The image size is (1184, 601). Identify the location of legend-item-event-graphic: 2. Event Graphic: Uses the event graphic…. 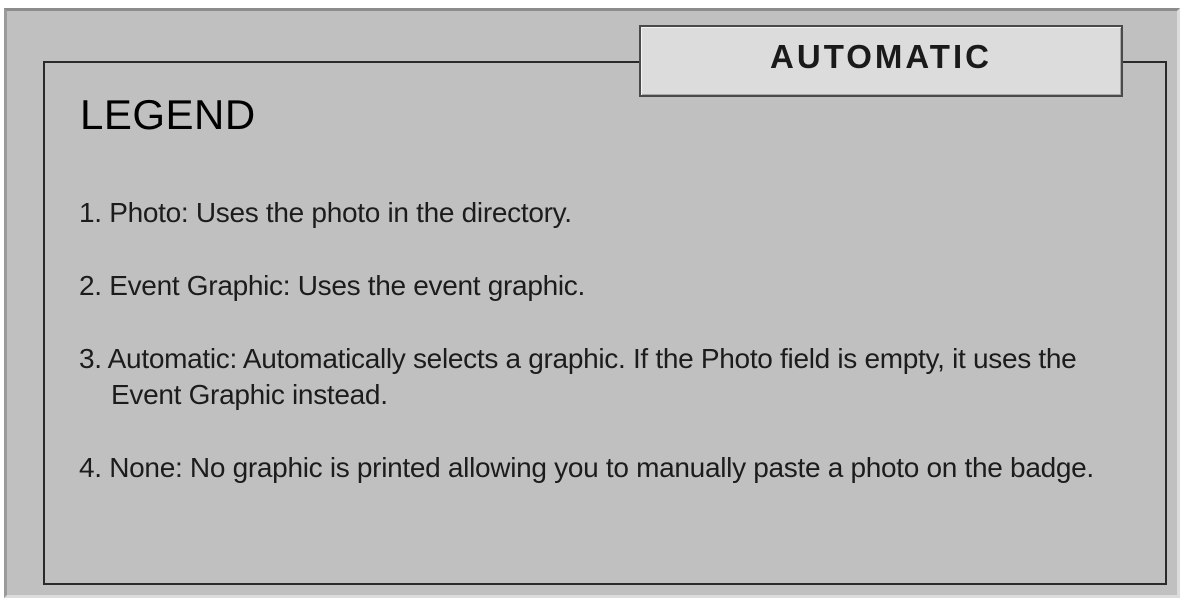
(332, 285).